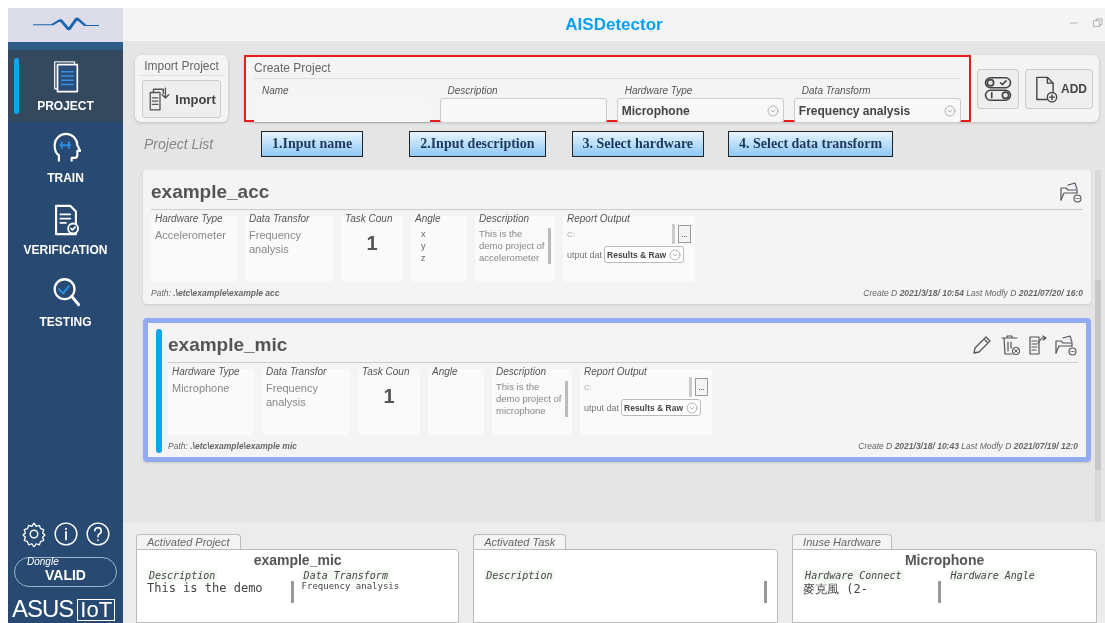 The image size is (1105, 623). What do you see at coordinates (43, 561) in the screenshot?
I see `dongle-label: Dongle` at bounding box center [43, 561].